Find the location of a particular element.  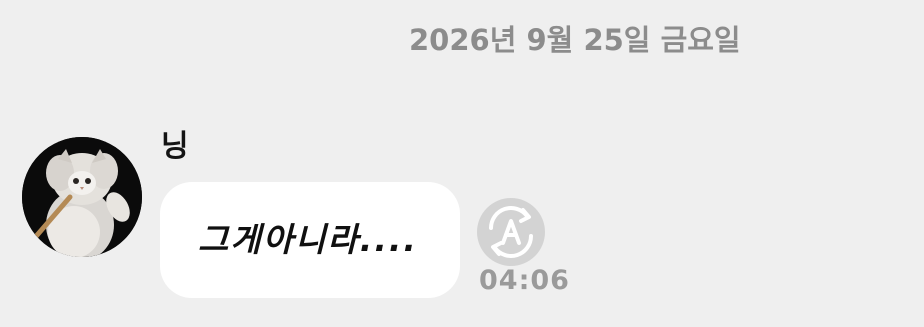

translate-icon is located at coordinates (511, 232).